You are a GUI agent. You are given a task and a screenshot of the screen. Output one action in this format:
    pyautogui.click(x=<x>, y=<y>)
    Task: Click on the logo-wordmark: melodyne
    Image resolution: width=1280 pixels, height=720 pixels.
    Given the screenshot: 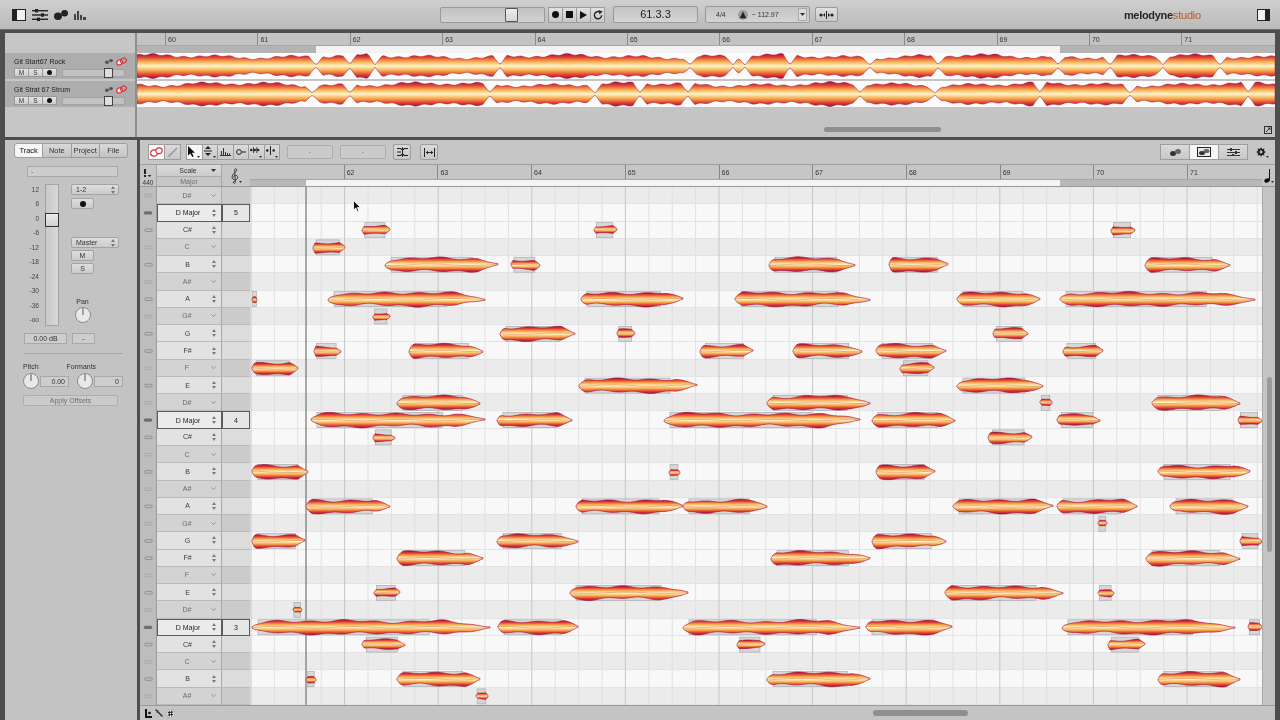 What is the action you would take?
    pyautogui.click(x=1148, y=14)
    